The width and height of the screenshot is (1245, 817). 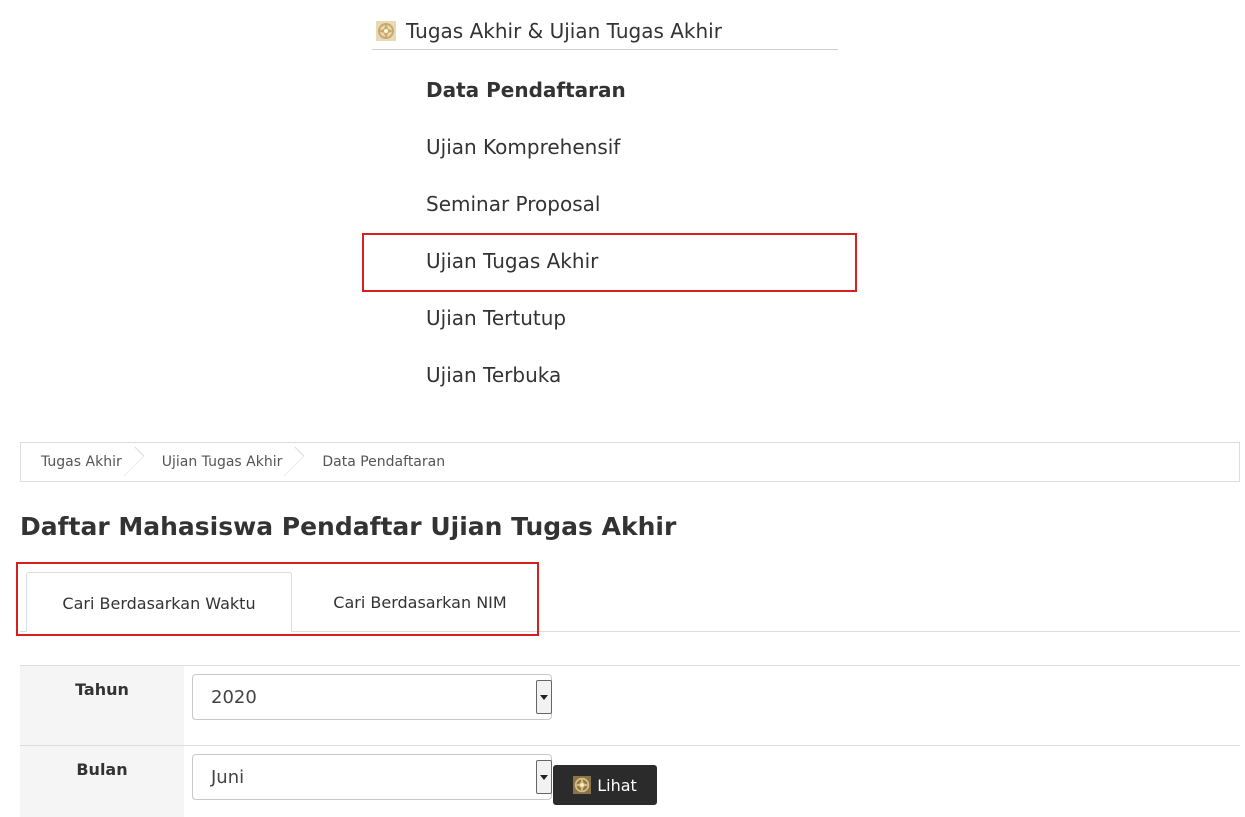 I want to click on menu-item-seminar-proposal: Seminar Proposal, so click(x=641, y=204).